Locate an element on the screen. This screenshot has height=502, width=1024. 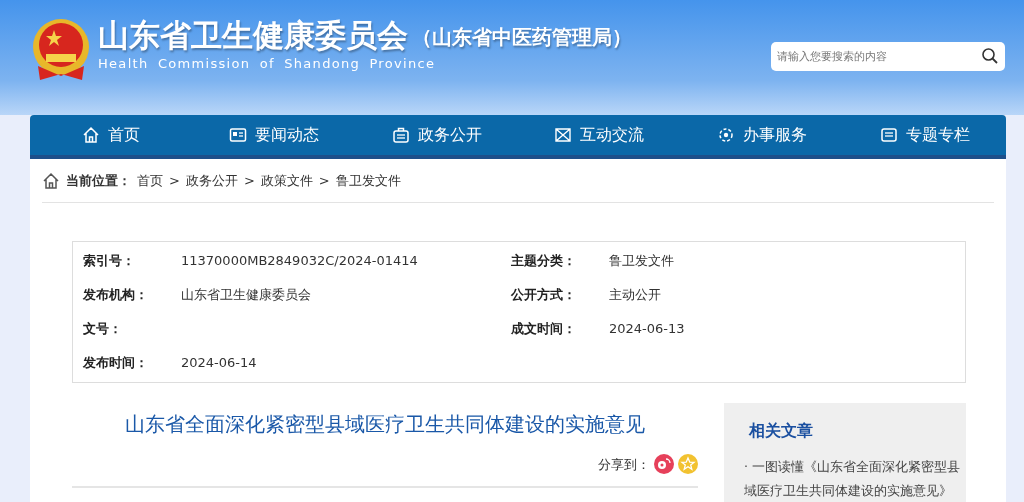
nav-link: 政务公开 is located at coordinates (436, 135).